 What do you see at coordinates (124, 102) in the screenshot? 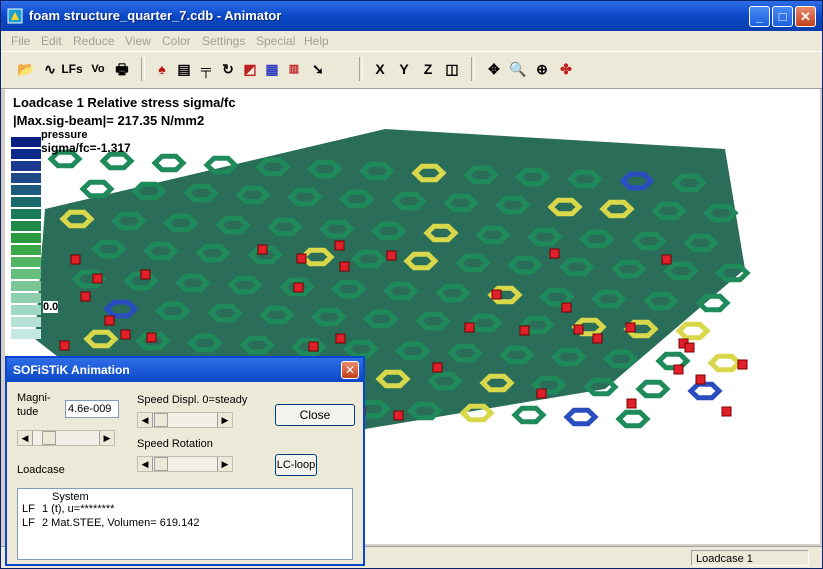
I see `loadcase-heading: Loadcase 1 Relative stress sigma/fc` at bounding box center [124, 102].